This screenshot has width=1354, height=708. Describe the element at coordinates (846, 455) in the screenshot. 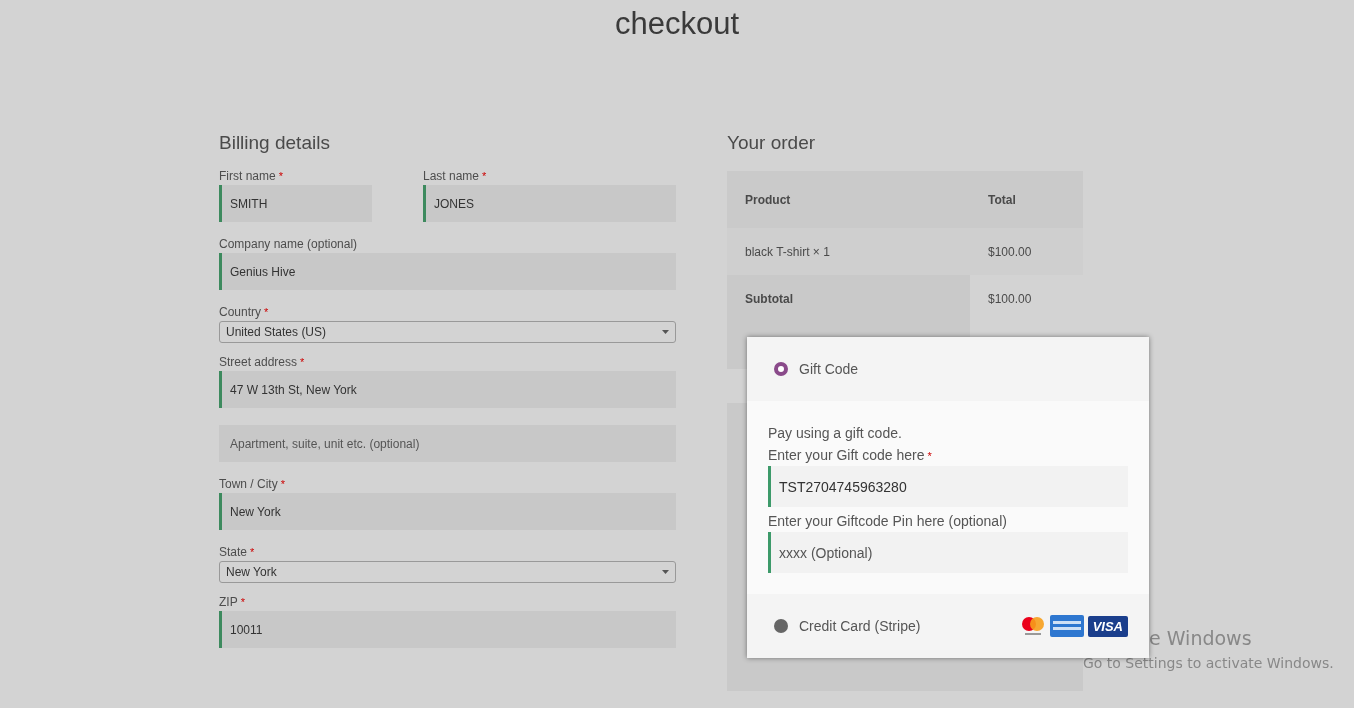

I see `field-label: Enter your Gift code here` at that location.